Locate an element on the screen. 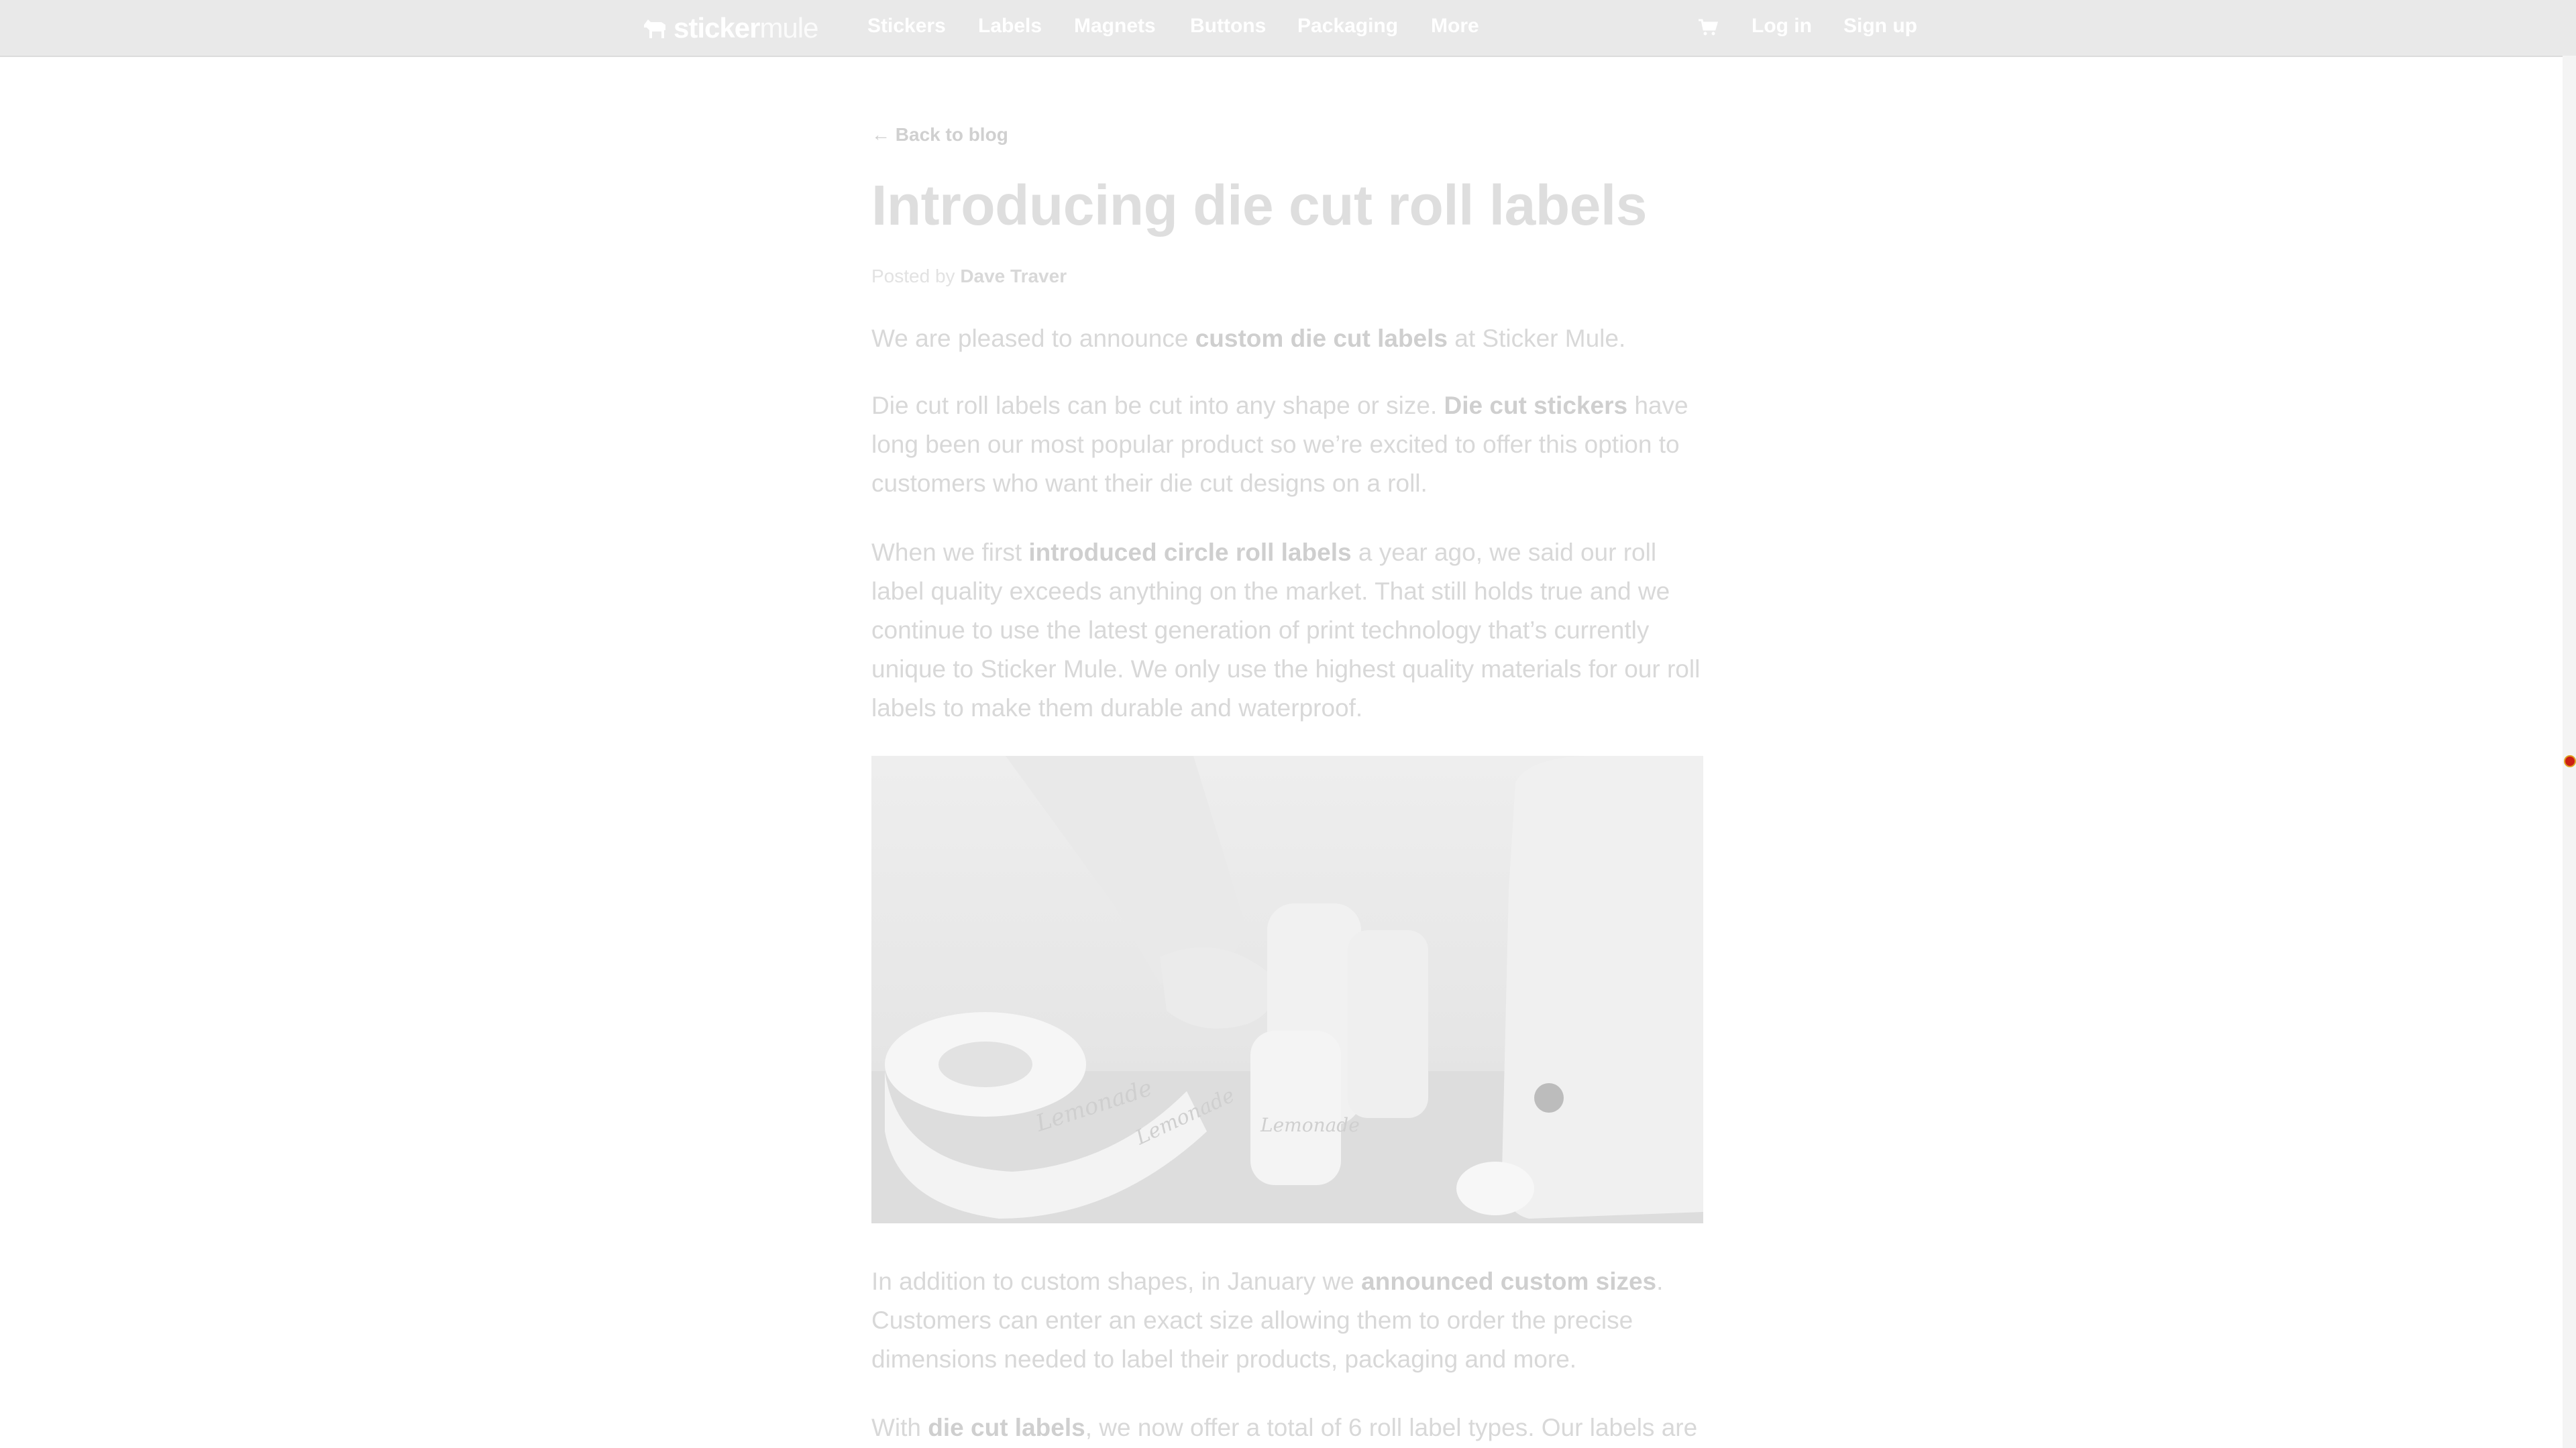 The image size is (2576, 1448). logo-text-sticker: sticker is located at coordinates (717, 28).